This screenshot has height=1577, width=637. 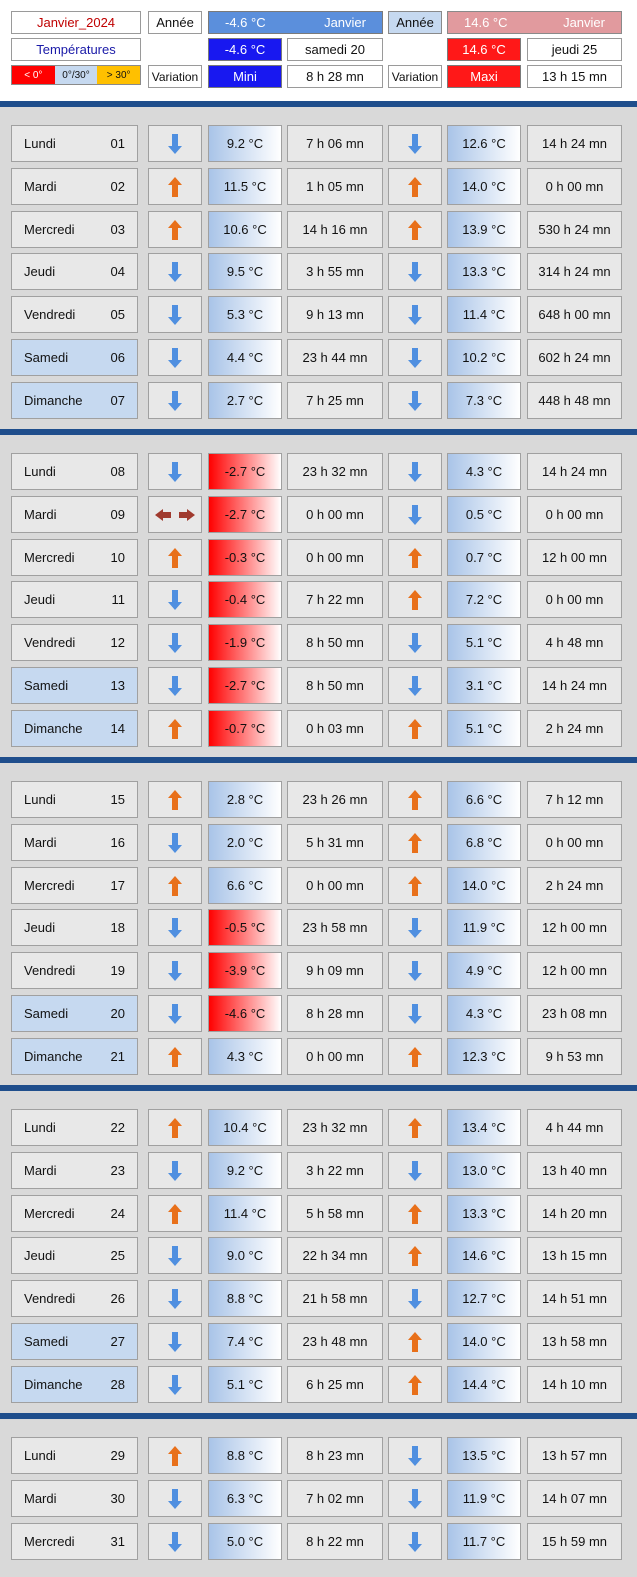 What do you see at coordinates (117, 229) in the screenshot?
I see `day-number: 03` at bounding box center [117, 229].